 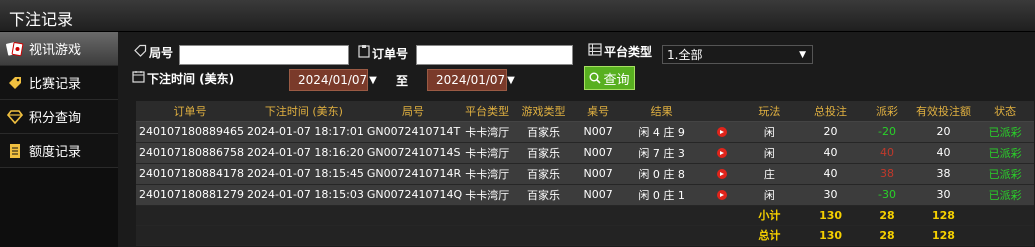 I want to click on cell-order: 240107180886758, so click(x=190, y=153).